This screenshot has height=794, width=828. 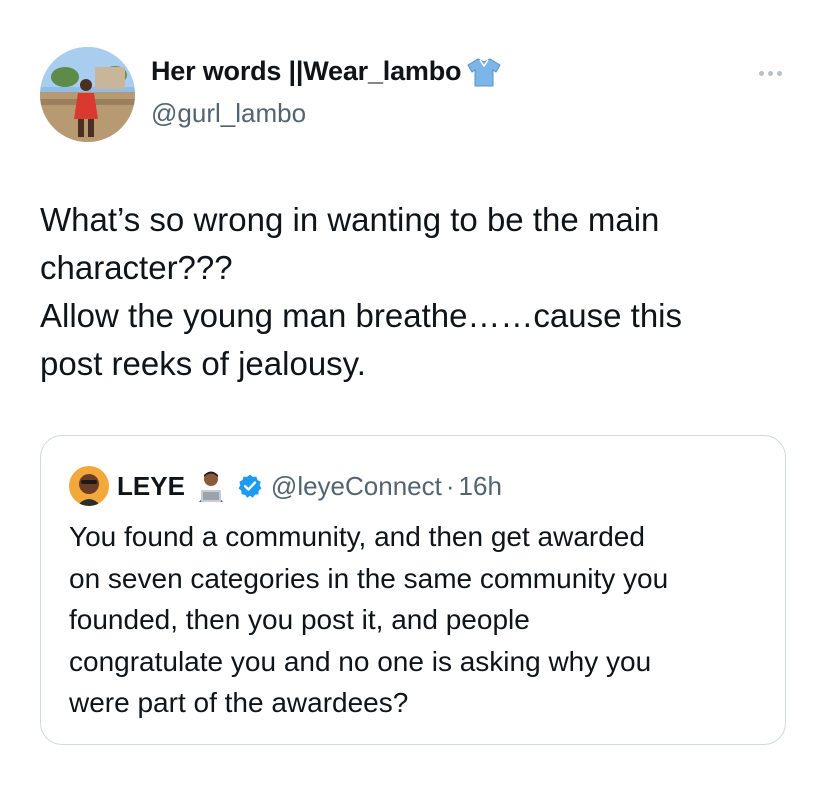 I want to click on quoted-tweet-timestamp: 16h, so click(x=480, y=486).